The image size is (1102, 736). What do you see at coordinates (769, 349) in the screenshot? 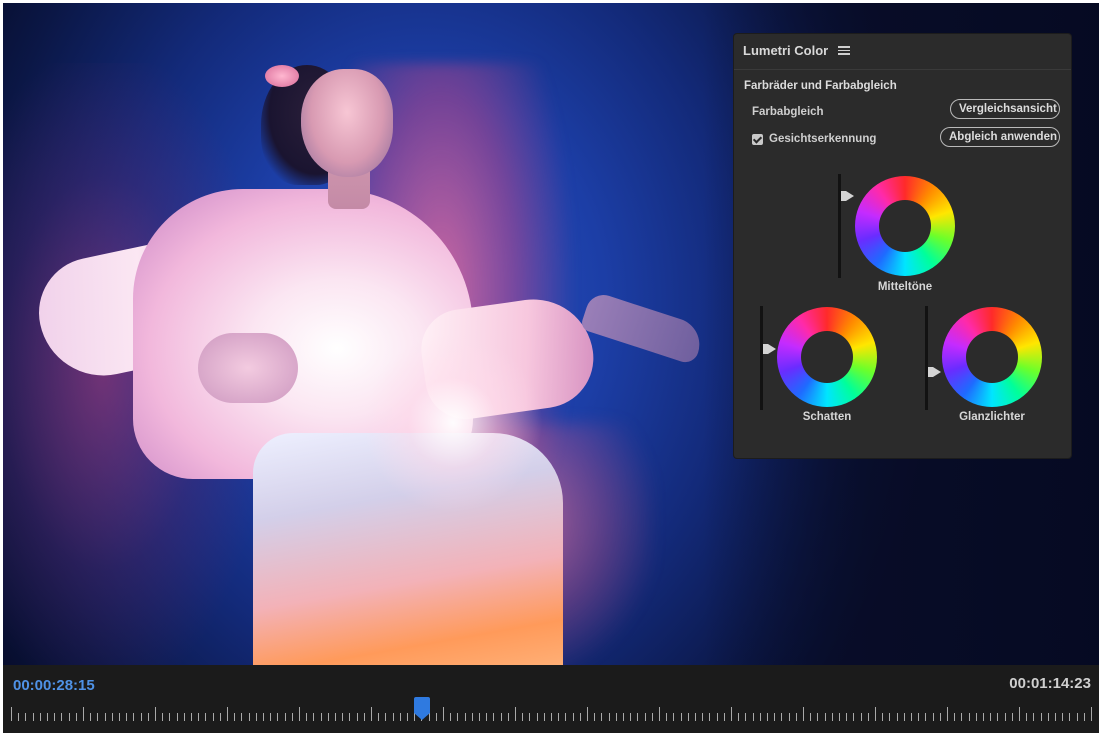
I see `shadows-slider-thumb` at bounding box center [769, 349].